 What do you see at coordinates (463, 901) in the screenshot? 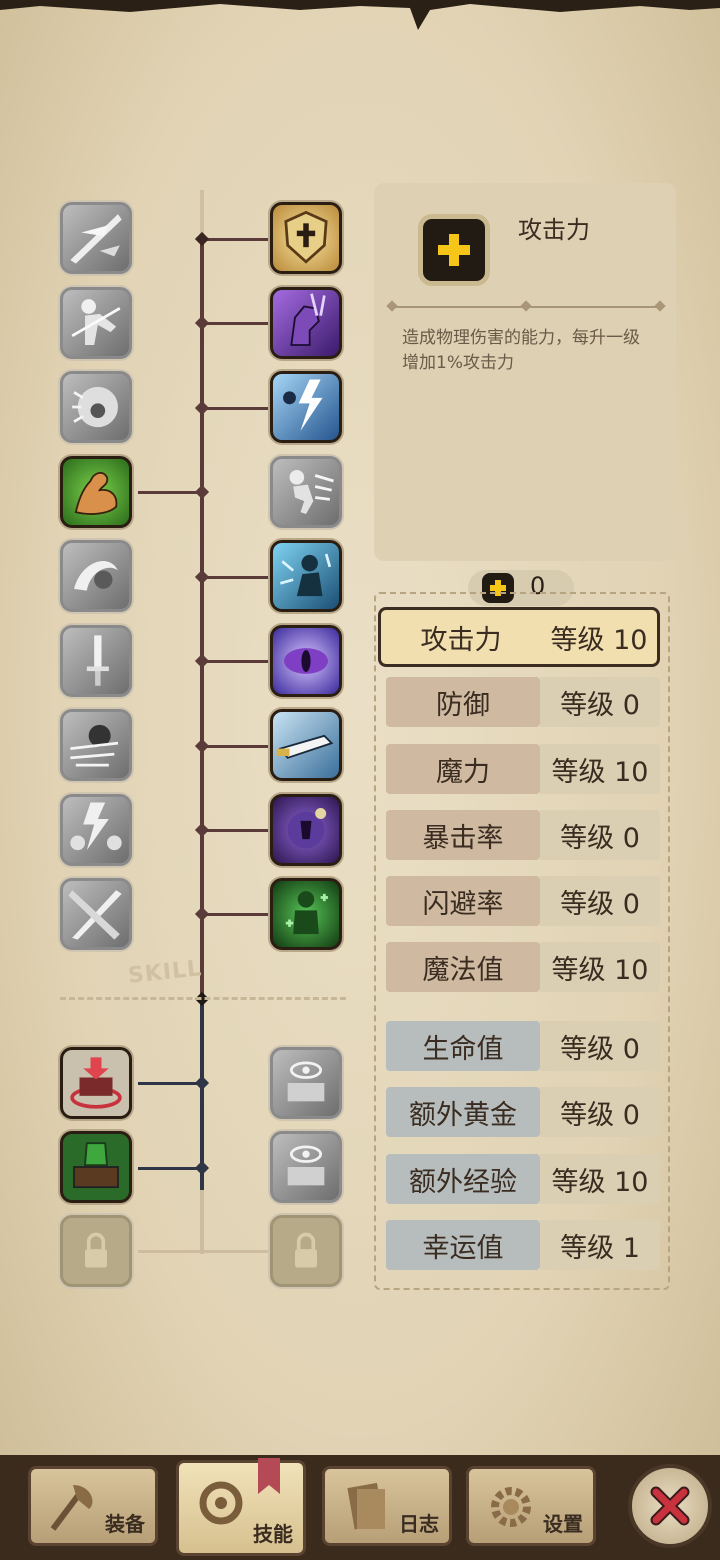
I see `stat-name: 闪避率` at bounding box center [463, 901].